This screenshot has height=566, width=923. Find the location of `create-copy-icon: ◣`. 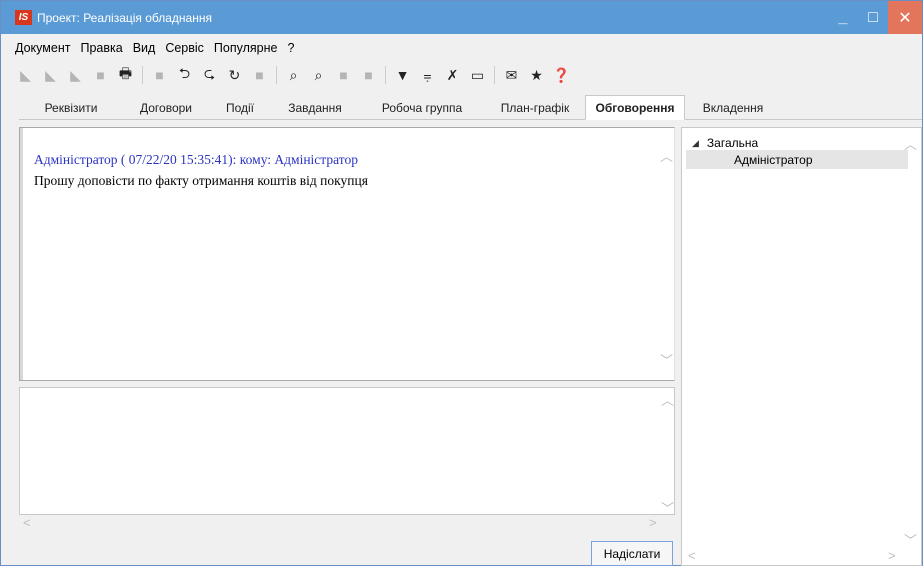

create-copy-icon: ◣ is located at coordinates (50, 75).